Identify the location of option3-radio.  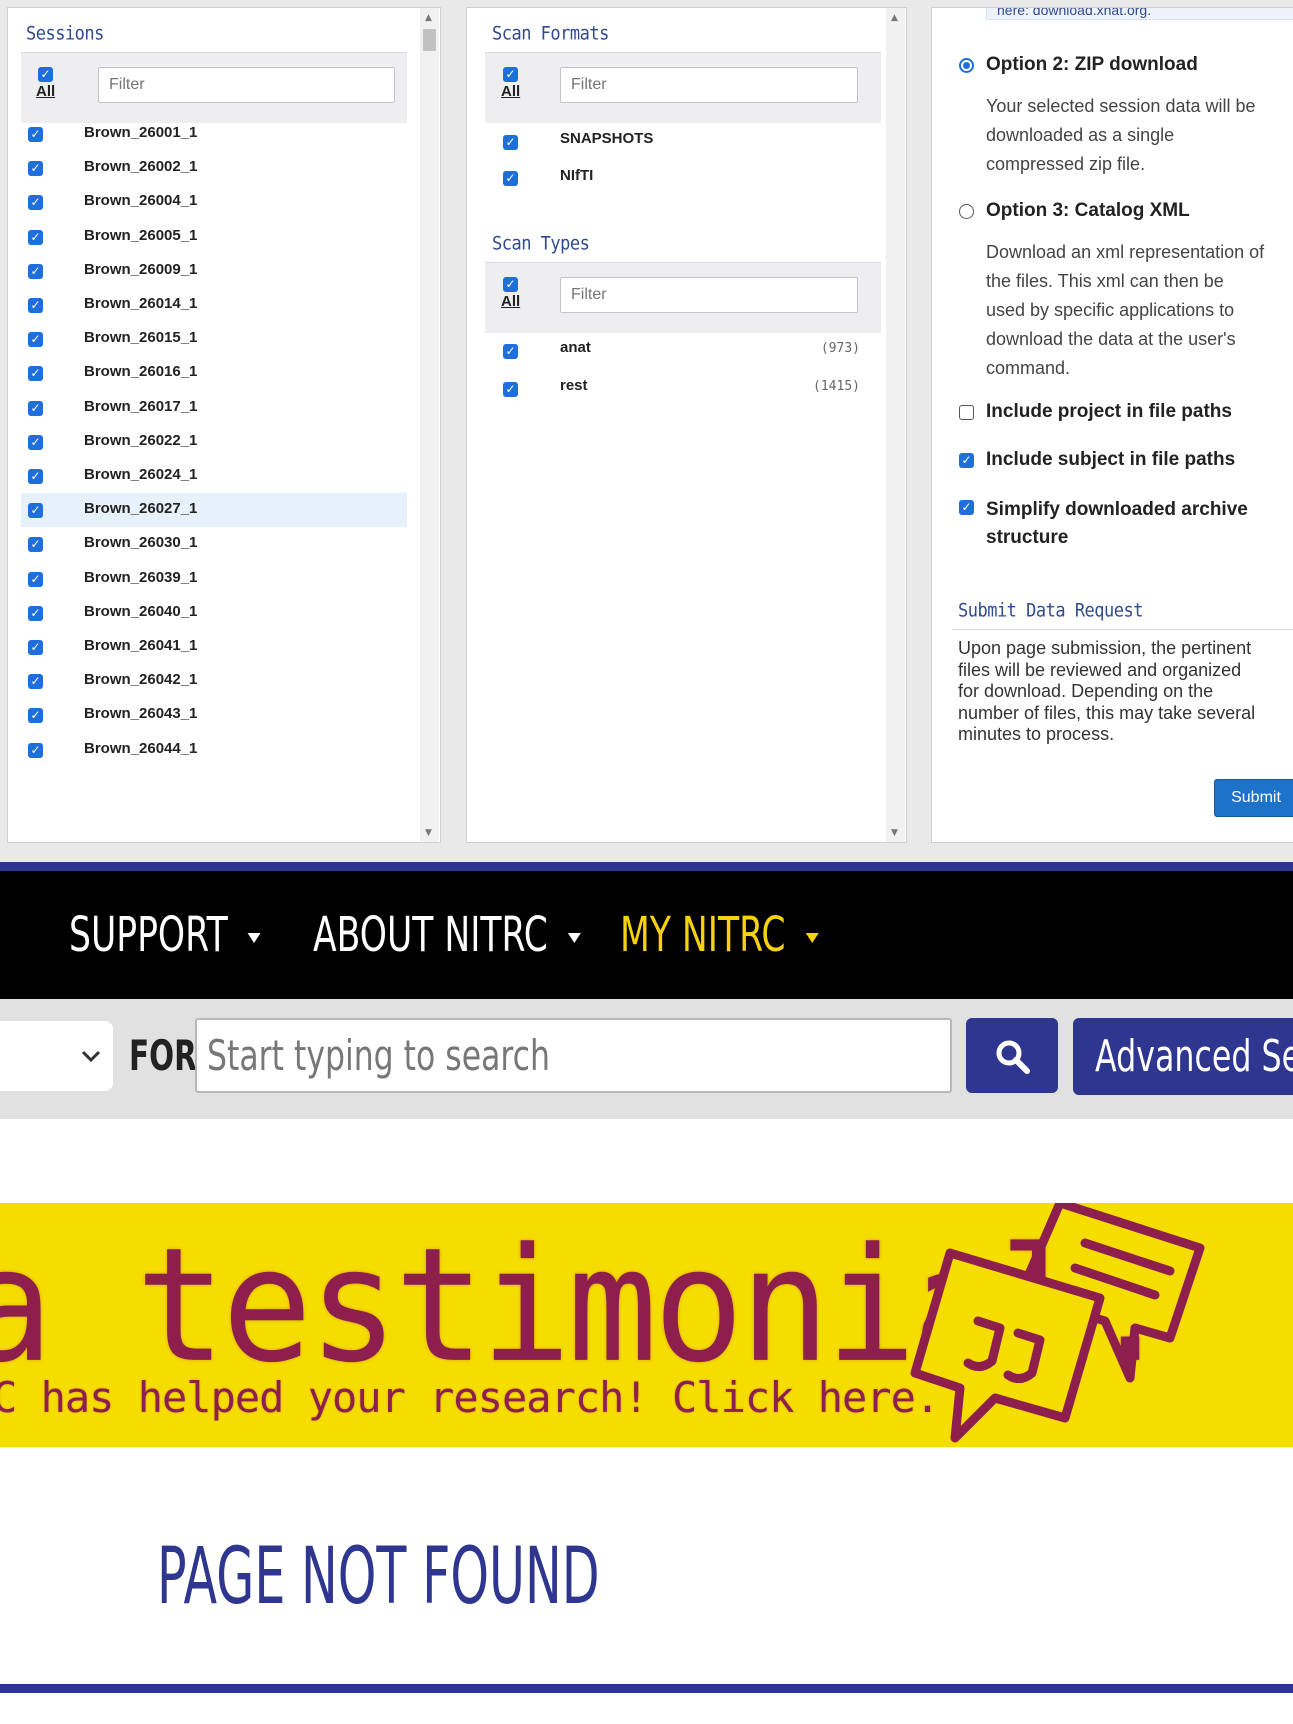
(966, 211).